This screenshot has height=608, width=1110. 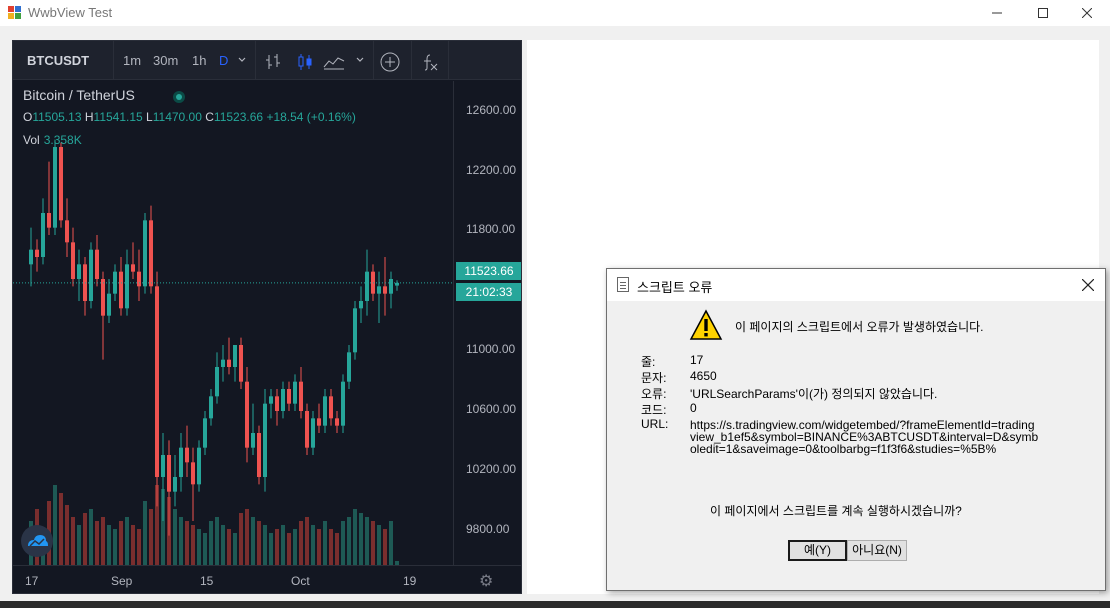 I want to click on code-value: 0, so click(x=693, y=408).